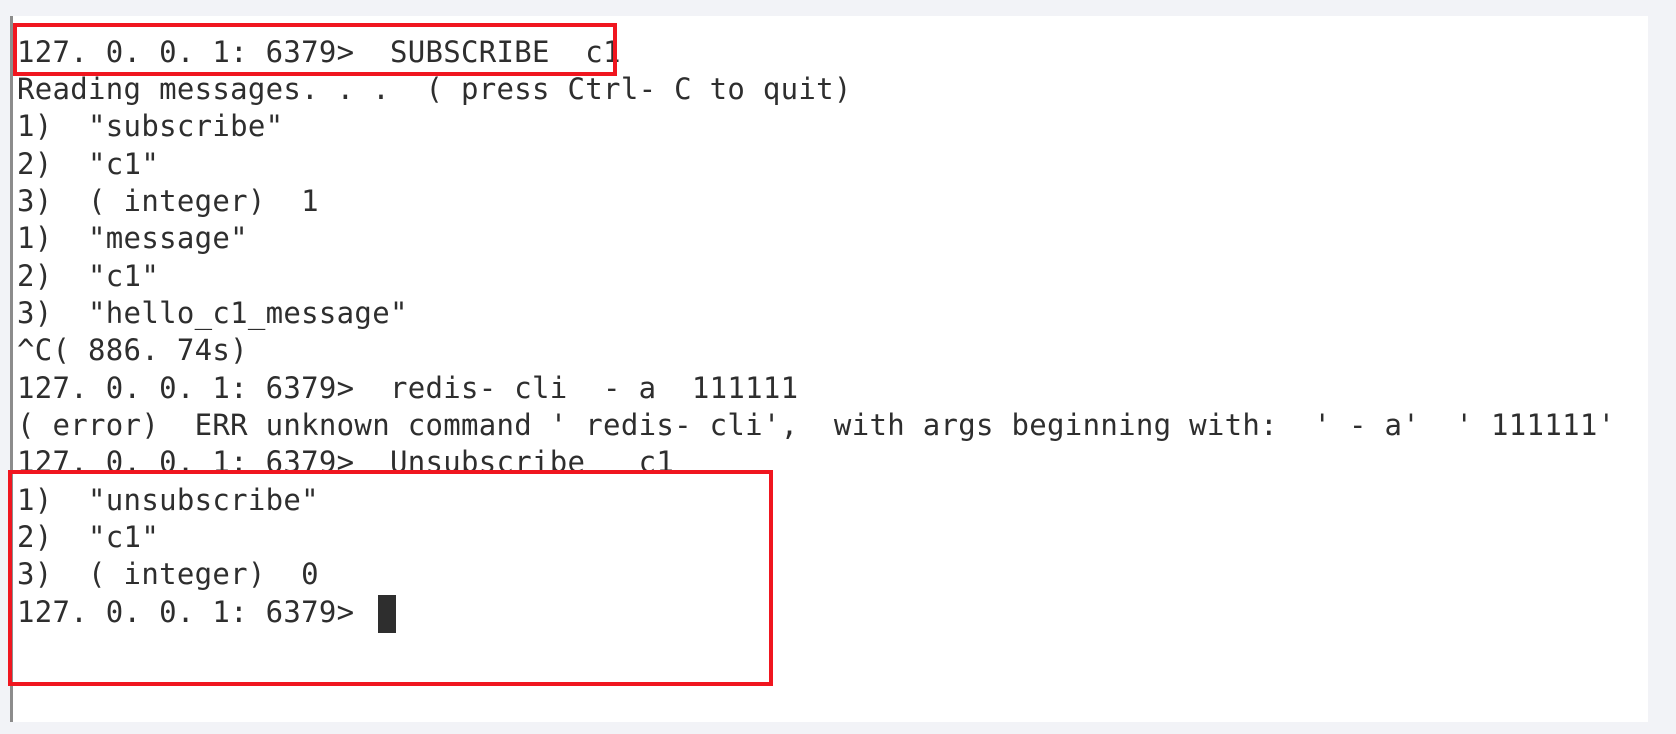 The height and width of the screenshot is (734, 1676). What do you see at coordinates (150, 126) in the screenshot?
I see `terminal-line-output: 1) "subscribe"` at bounding box center [150, 126].